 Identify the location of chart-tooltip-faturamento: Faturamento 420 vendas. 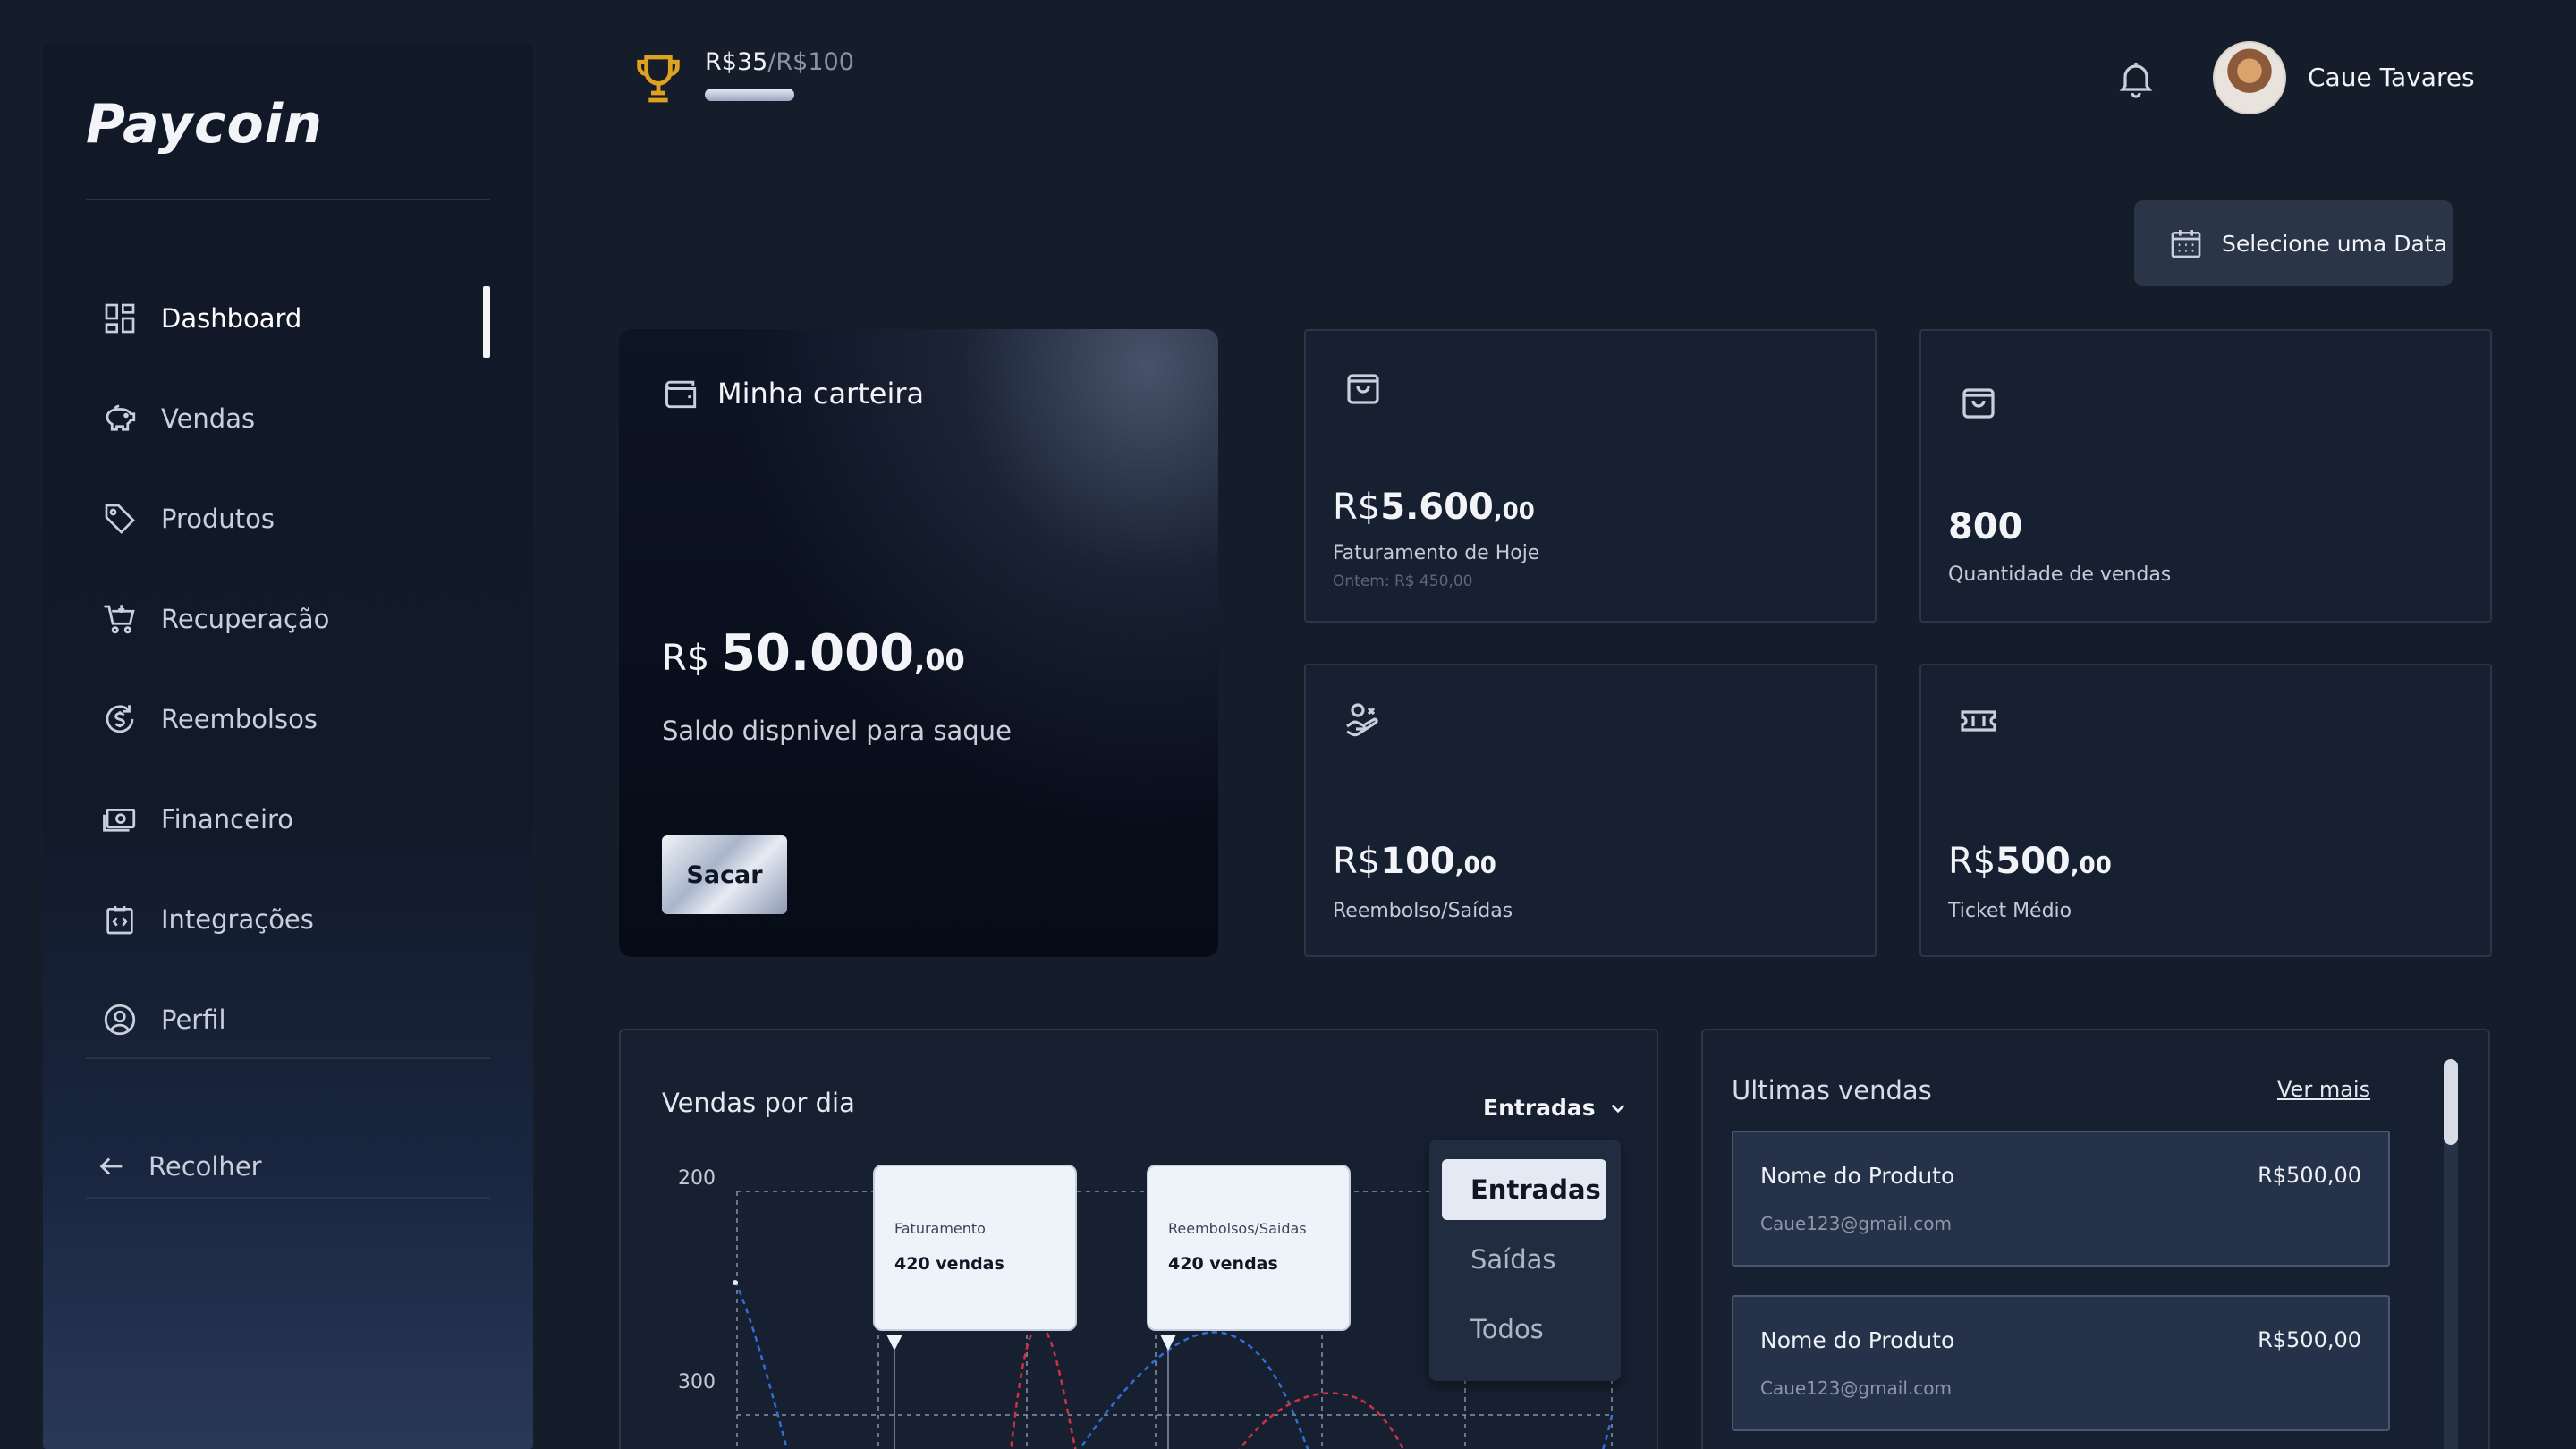
(975, 1248).